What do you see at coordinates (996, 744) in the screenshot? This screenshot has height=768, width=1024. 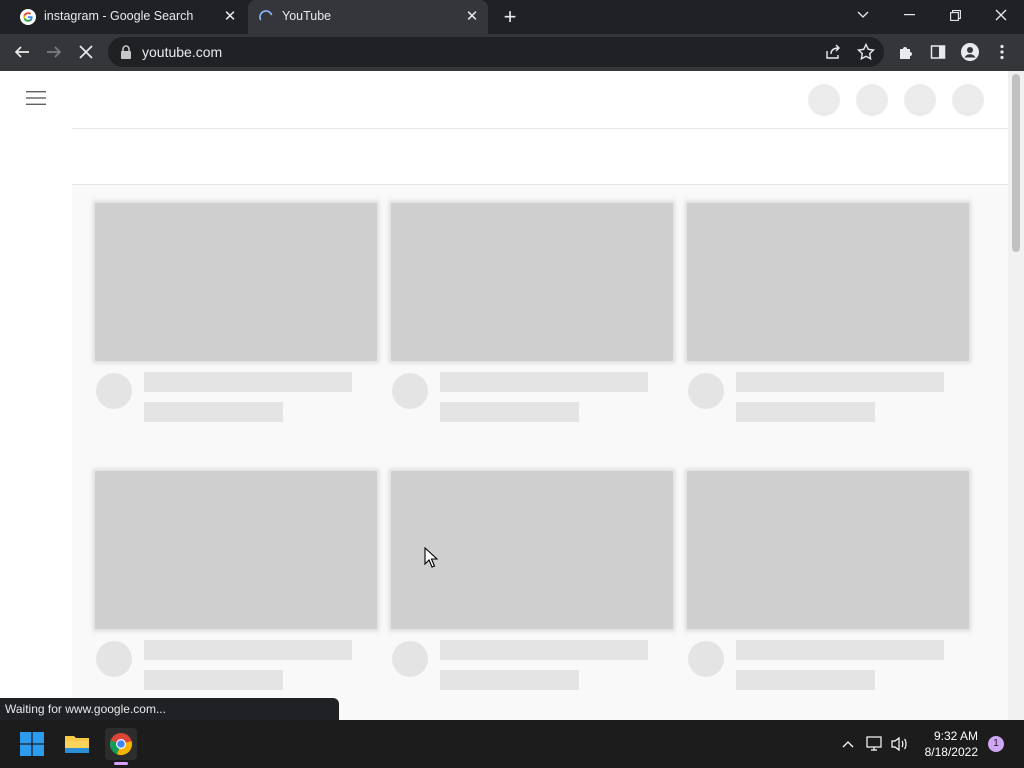 I see `notification-badge: 1` at bounding box center [996, 744].